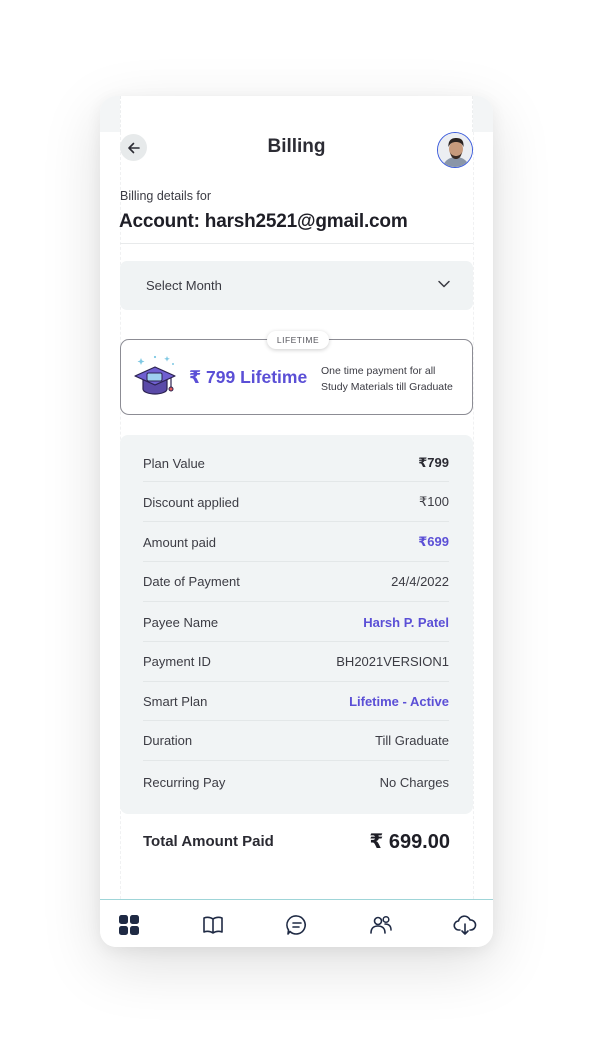  Describe the element at coordinates (420, 581) in the screenshot. I see `detail-value: 24/4/2022` at that location.